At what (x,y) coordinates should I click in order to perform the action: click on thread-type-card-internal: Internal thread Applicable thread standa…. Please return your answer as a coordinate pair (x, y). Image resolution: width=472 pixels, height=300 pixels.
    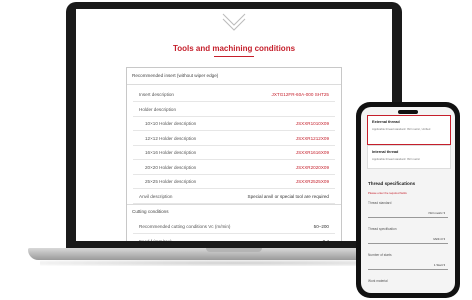
    Looking at the image, I should click on (409, 157).